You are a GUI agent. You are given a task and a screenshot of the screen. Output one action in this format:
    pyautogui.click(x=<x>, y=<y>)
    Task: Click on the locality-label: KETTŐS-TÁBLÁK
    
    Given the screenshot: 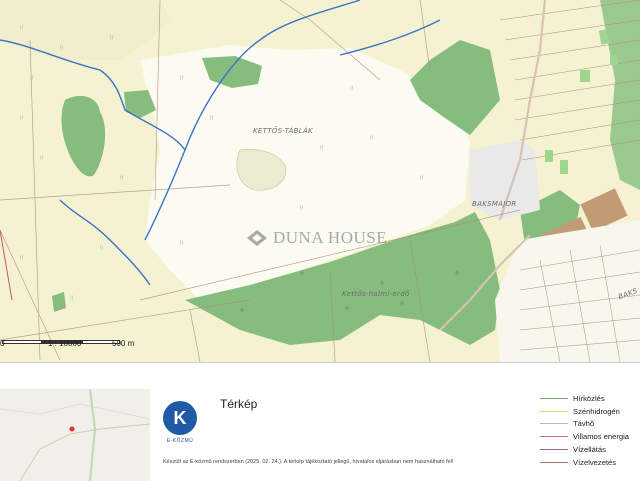 What is the action you would take?
    pyautogui.click(x=283, y=131)
    